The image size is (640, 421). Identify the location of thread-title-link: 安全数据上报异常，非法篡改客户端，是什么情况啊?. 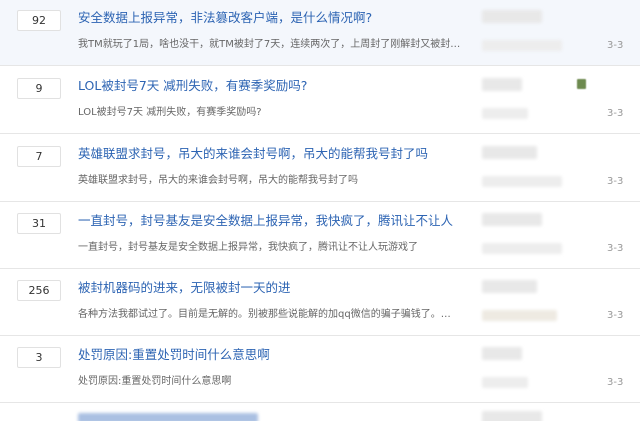
(225, 18).